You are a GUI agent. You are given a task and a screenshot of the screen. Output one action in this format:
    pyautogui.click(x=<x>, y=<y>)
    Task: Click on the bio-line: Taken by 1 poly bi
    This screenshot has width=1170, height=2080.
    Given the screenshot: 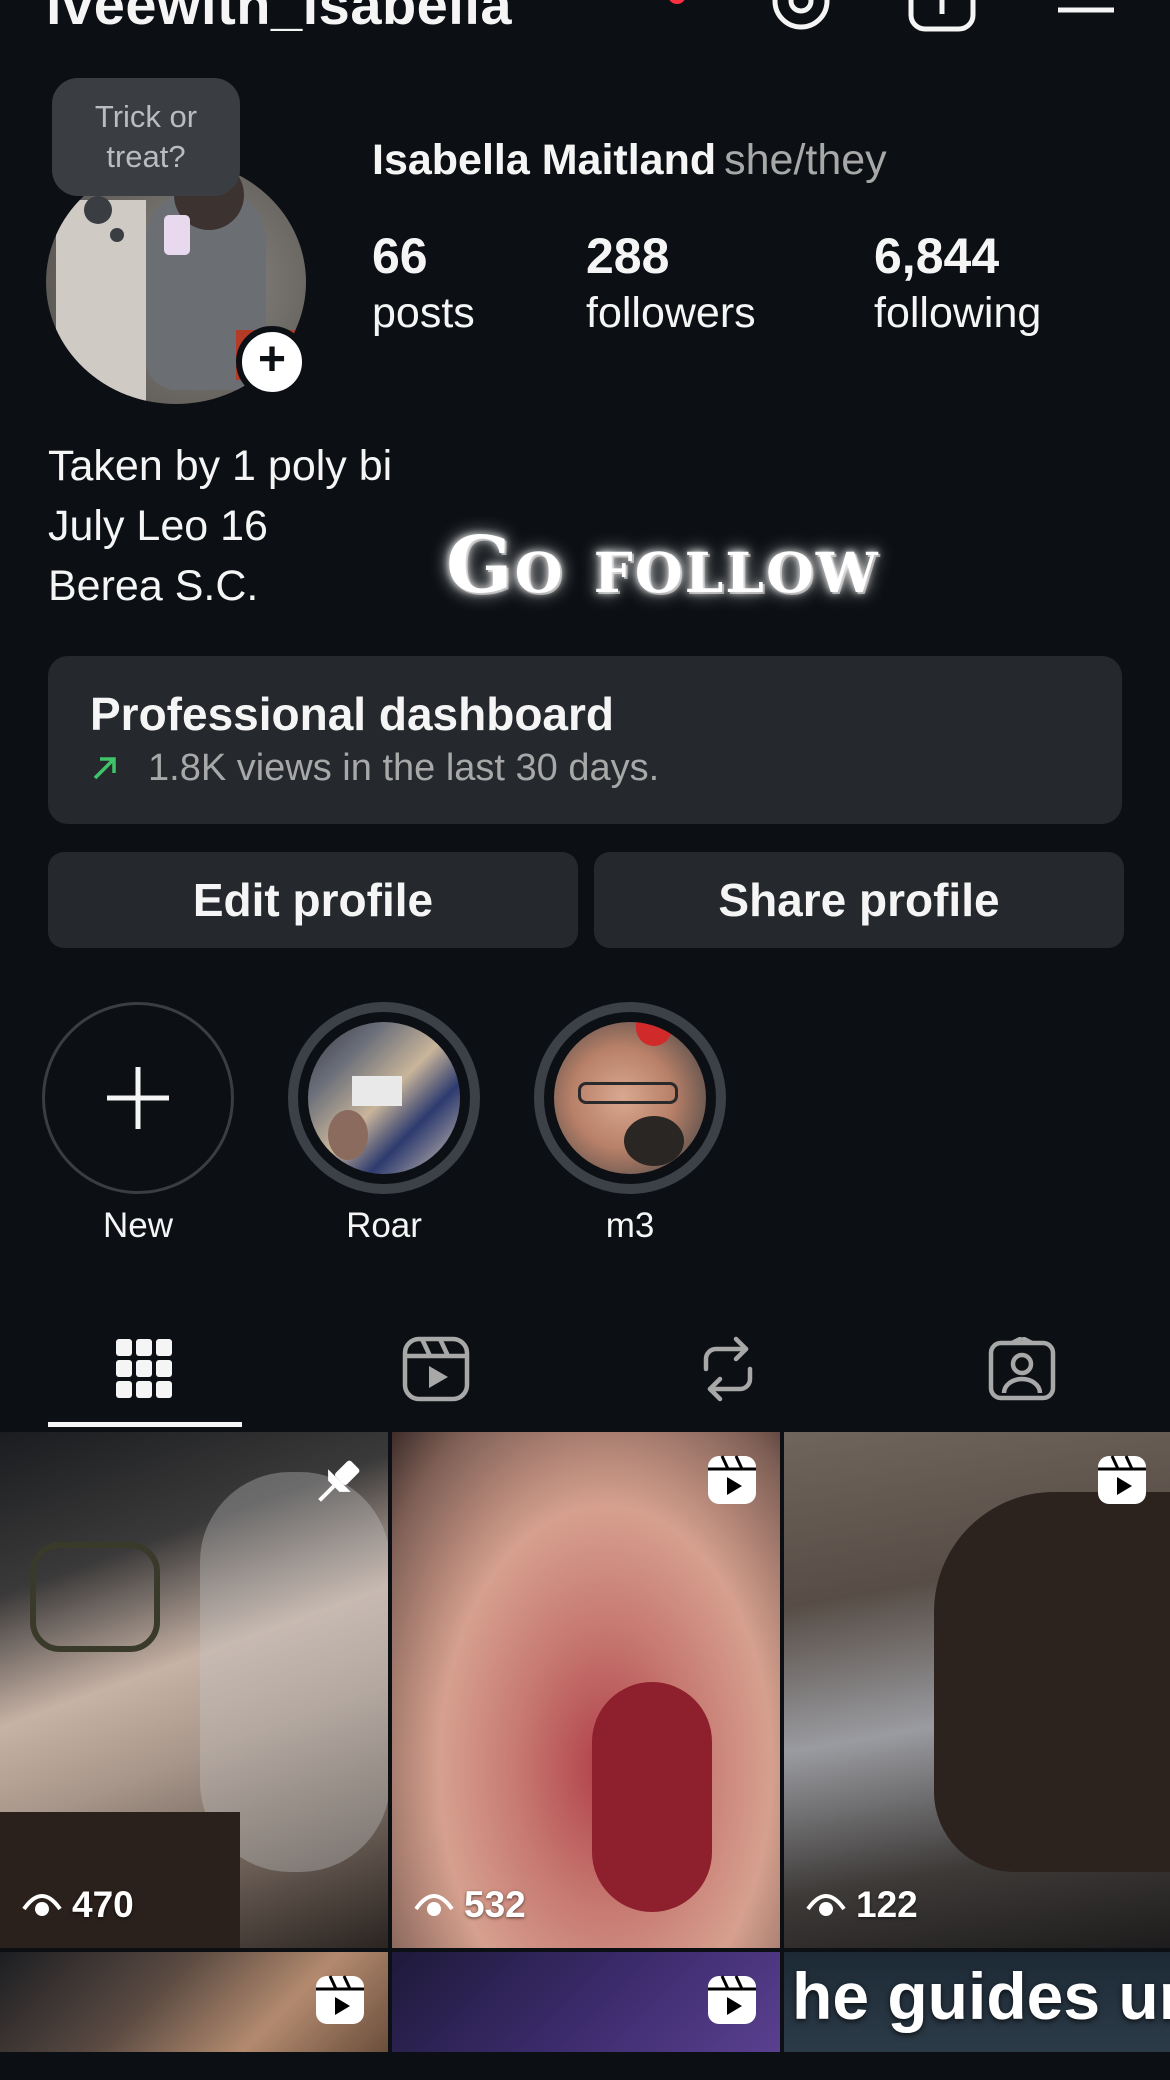 What is the action you would take?
    pyautogui.click(x=220, y=466)
    